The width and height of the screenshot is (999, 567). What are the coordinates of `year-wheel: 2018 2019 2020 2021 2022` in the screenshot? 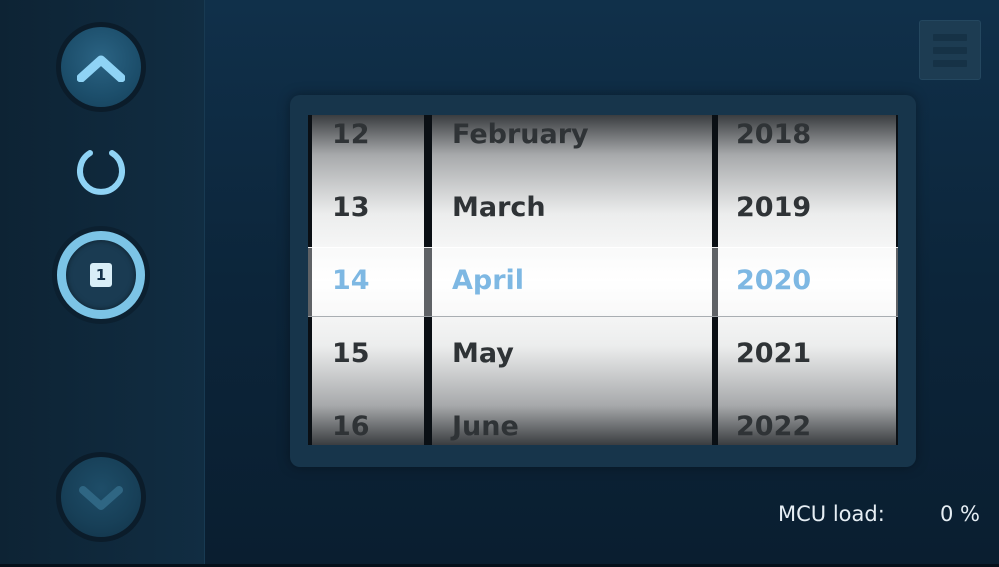 It's located at (807, 280).